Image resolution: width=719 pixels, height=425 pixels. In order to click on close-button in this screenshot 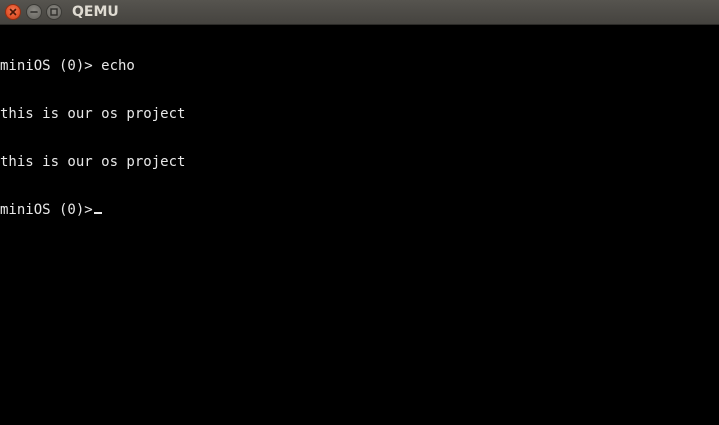, I will do `click(13, 12)`.